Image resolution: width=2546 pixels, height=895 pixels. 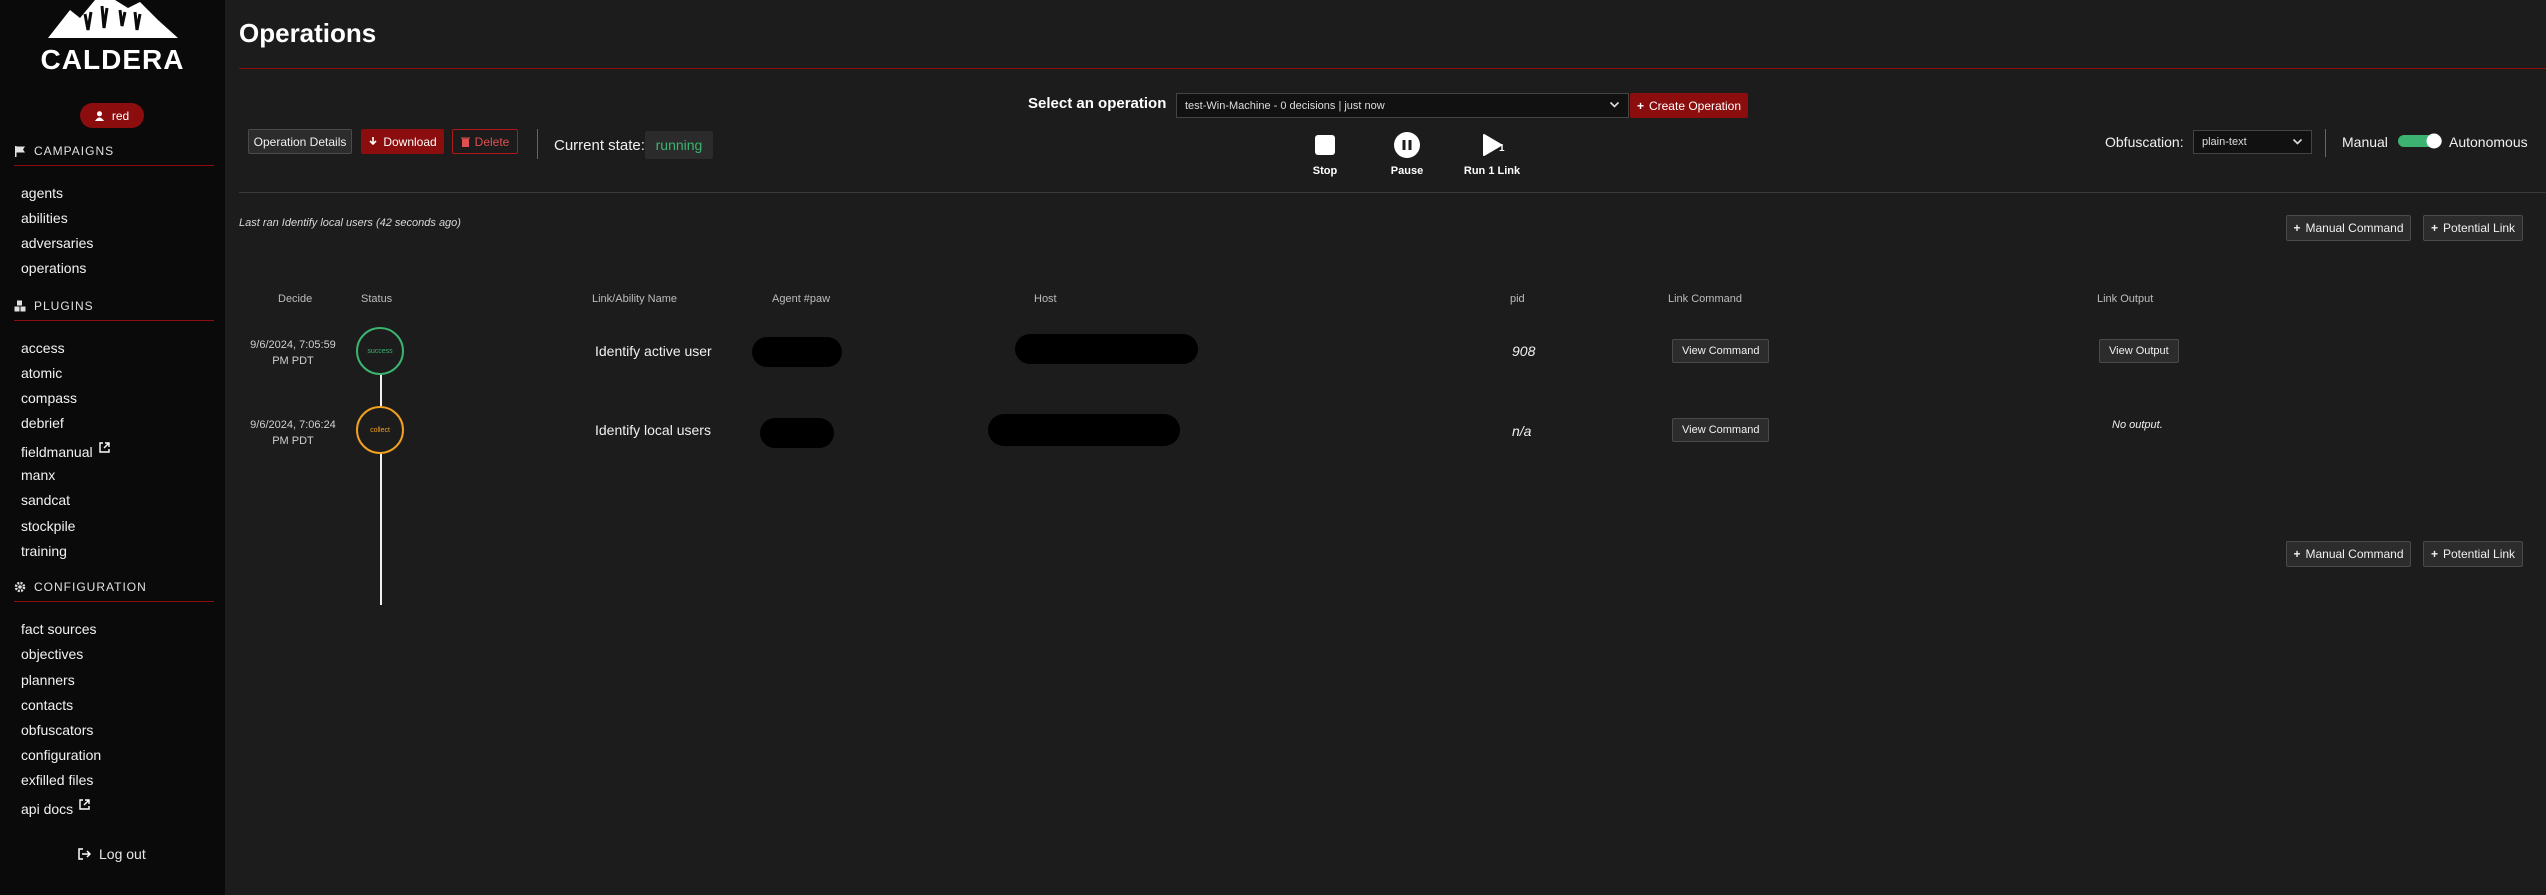 I want to click on section-configuration: CONFIGURATION, so click(x=114, y=587).